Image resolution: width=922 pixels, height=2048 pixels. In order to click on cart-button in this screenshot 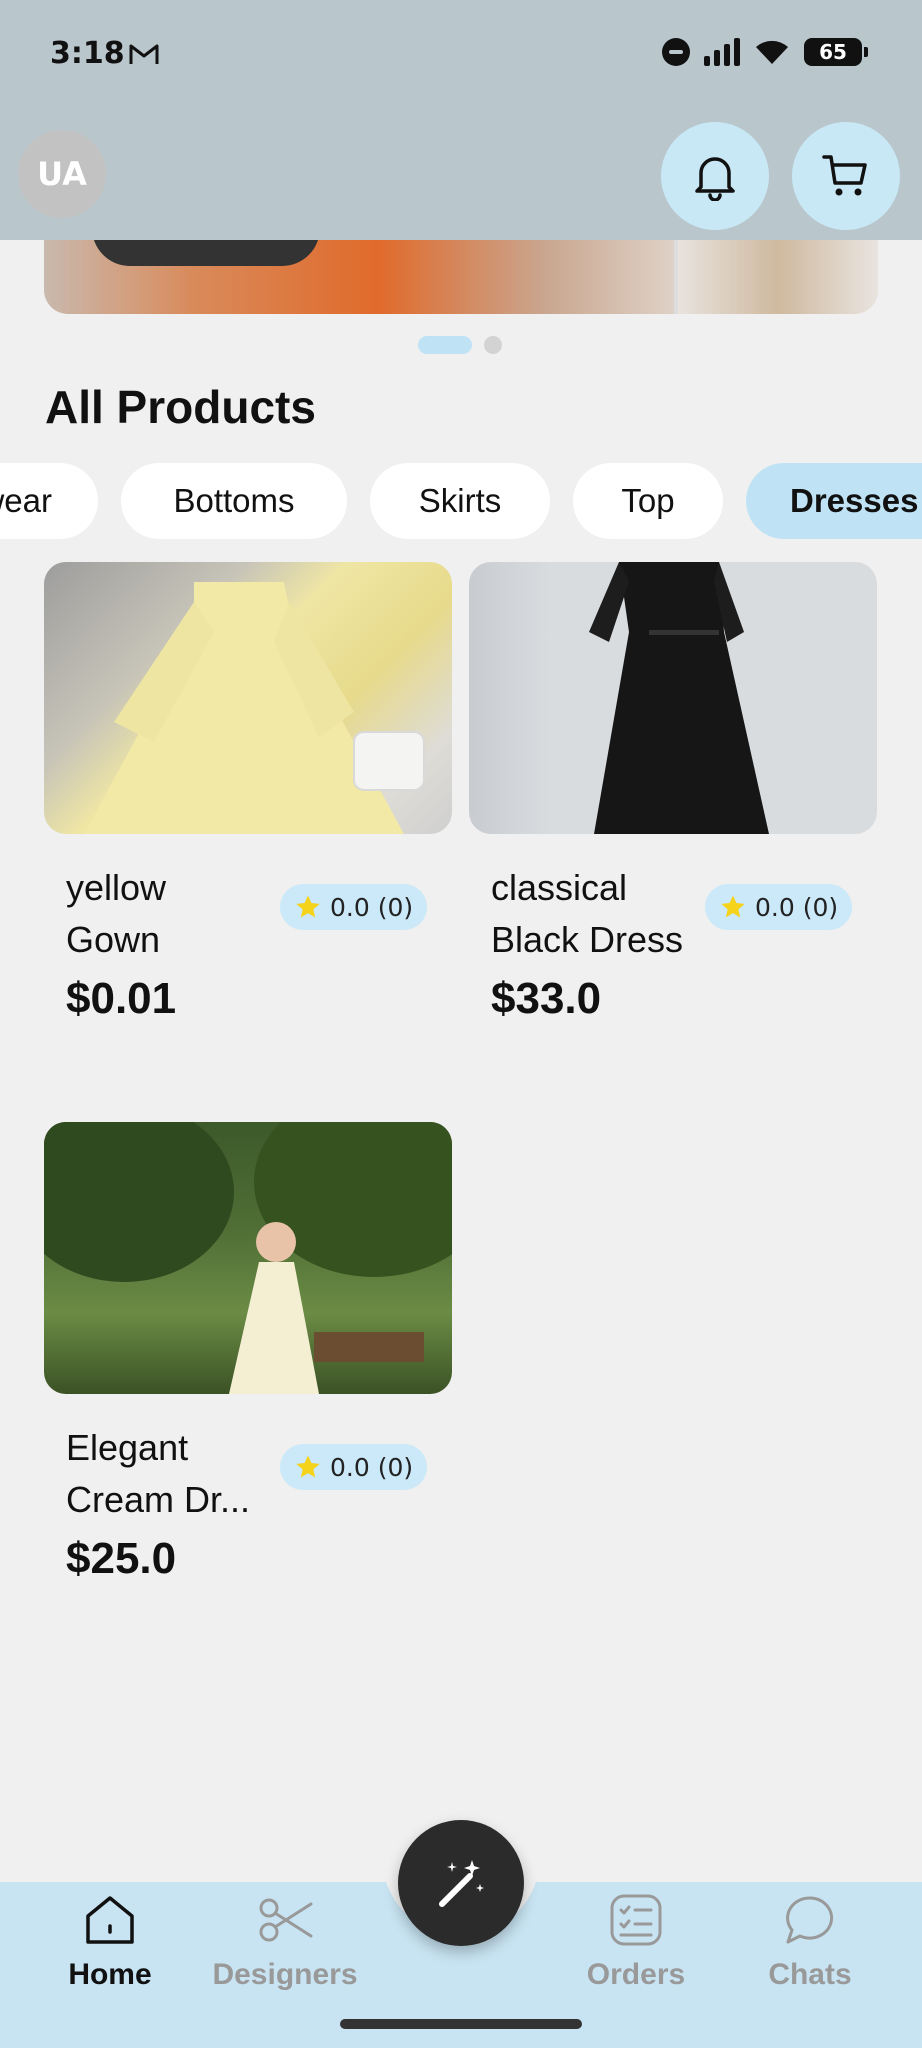, I will do `click(846, 176)`.